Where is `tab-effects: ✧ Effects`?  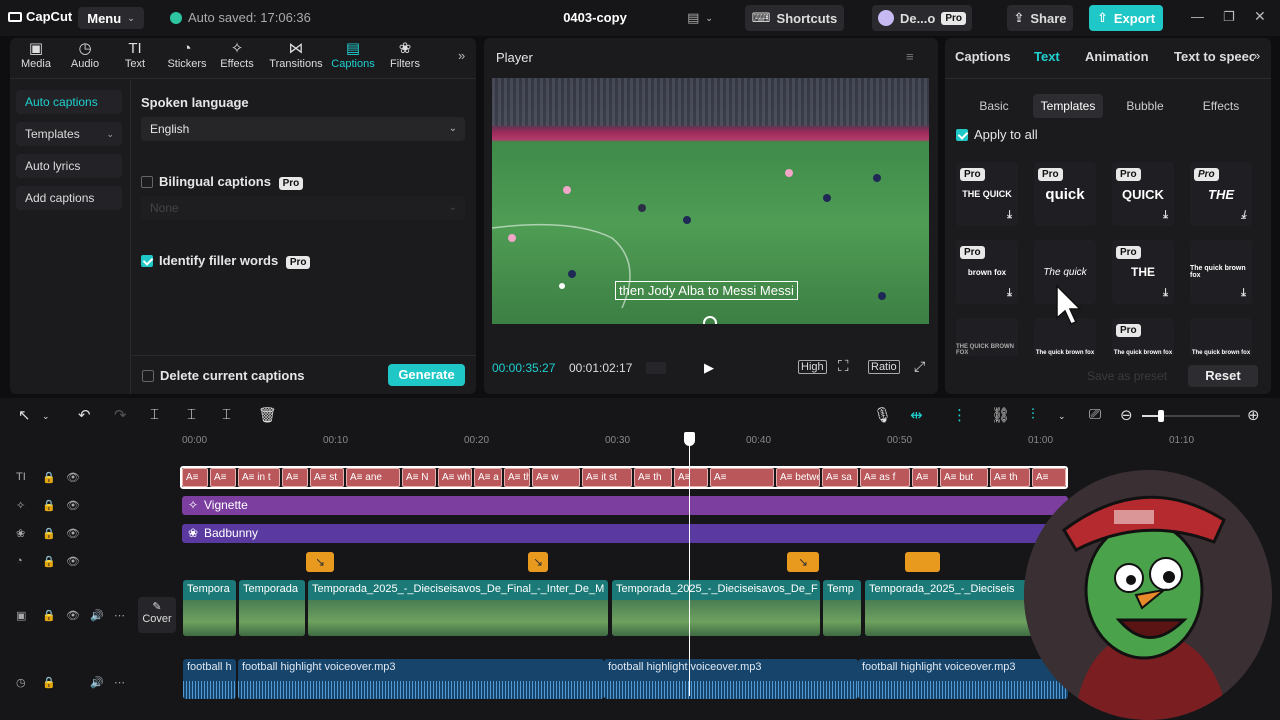
tab-effects: ✧ Effects is located at coordinates (237, 55).